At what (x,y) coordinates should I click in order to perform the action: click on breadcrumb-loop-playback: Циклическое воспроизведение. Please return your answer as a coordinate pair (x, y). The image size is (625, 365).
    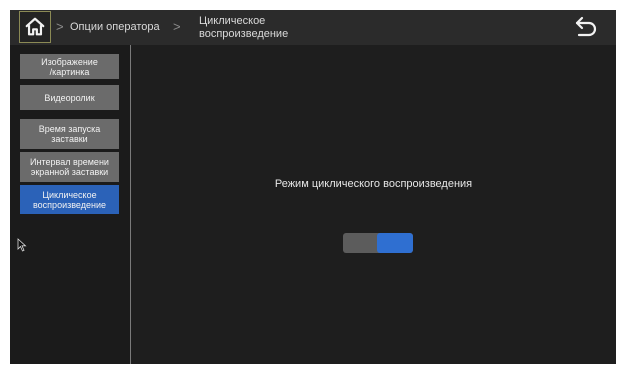
    Looking at the image, I should click on (244, 27).